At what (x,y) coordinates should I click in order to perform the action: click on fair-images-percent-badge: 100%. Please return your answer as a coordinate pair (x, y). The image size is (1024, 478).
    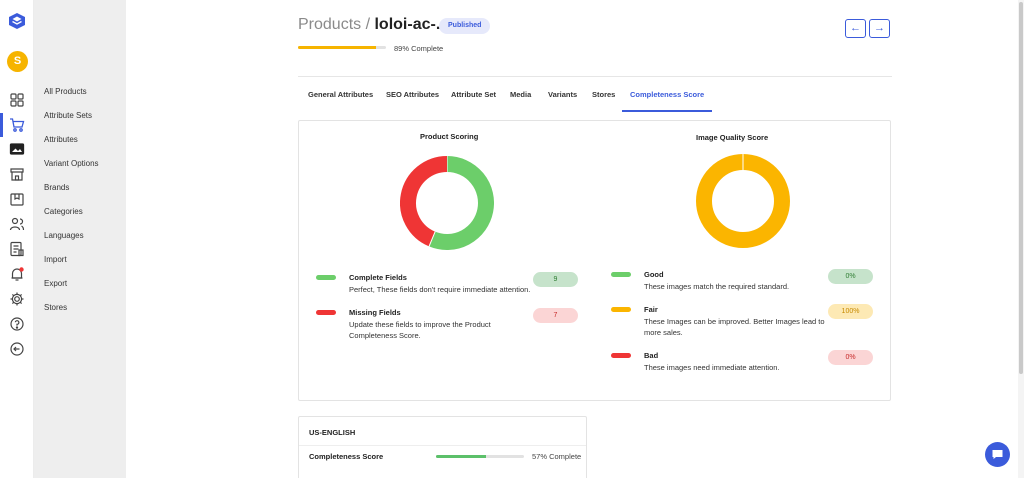
    Looking at the image, I should click on (850, 311).